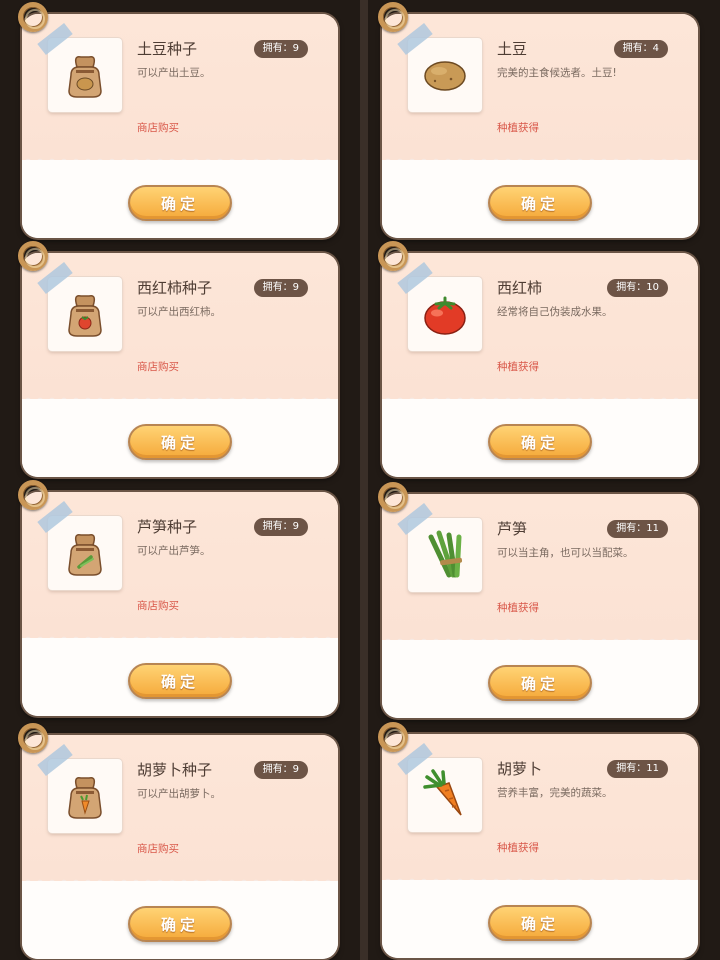 The width and height of the screenshot is (720, 960). What do you see at coordinates (520, 769) in the screenshot?
I see `item-title: 胡萝卜` at bounding box center [520, 769].